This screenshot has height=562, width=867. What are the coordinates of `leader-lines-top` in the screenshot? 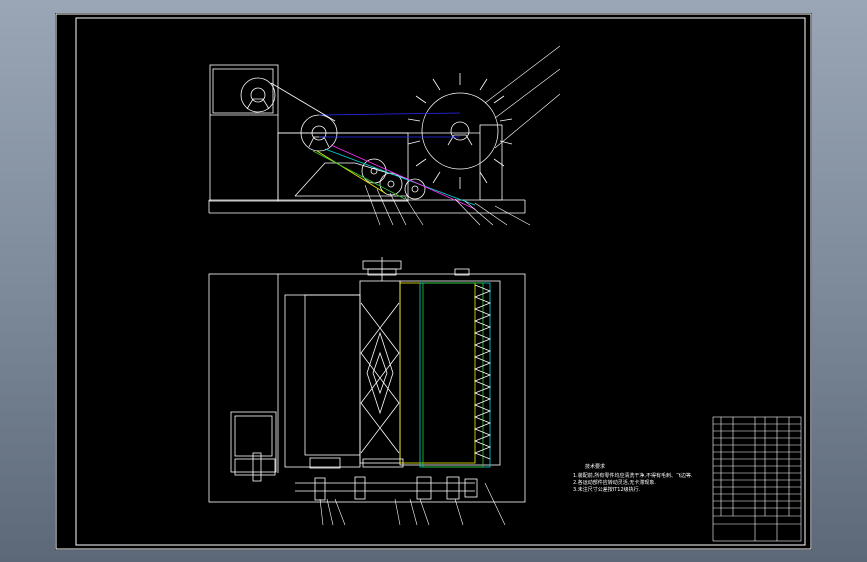 It's located at (462, 135).